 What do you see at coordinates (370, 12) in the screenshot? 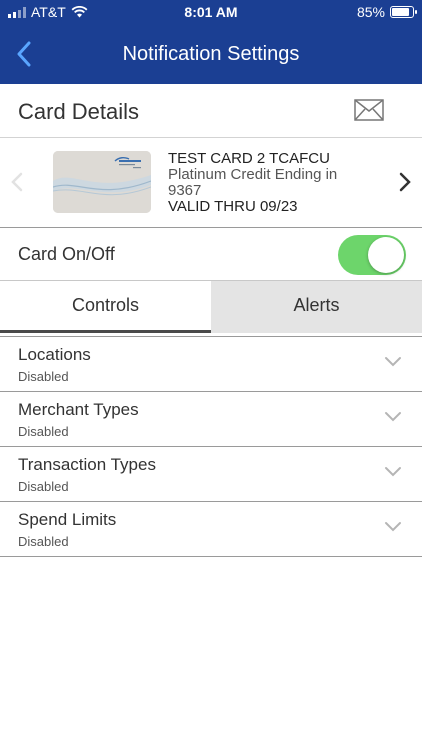
I see `battery-percent: 85%` at bounding box center [370, 12].